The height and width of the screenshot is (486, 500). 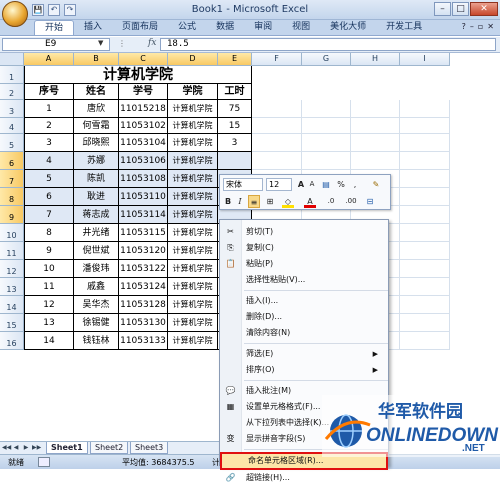 What do you see at coordinates (310, 201) in the screenshot?
I see `font-color-button: A` at bounding box center [310, 201].